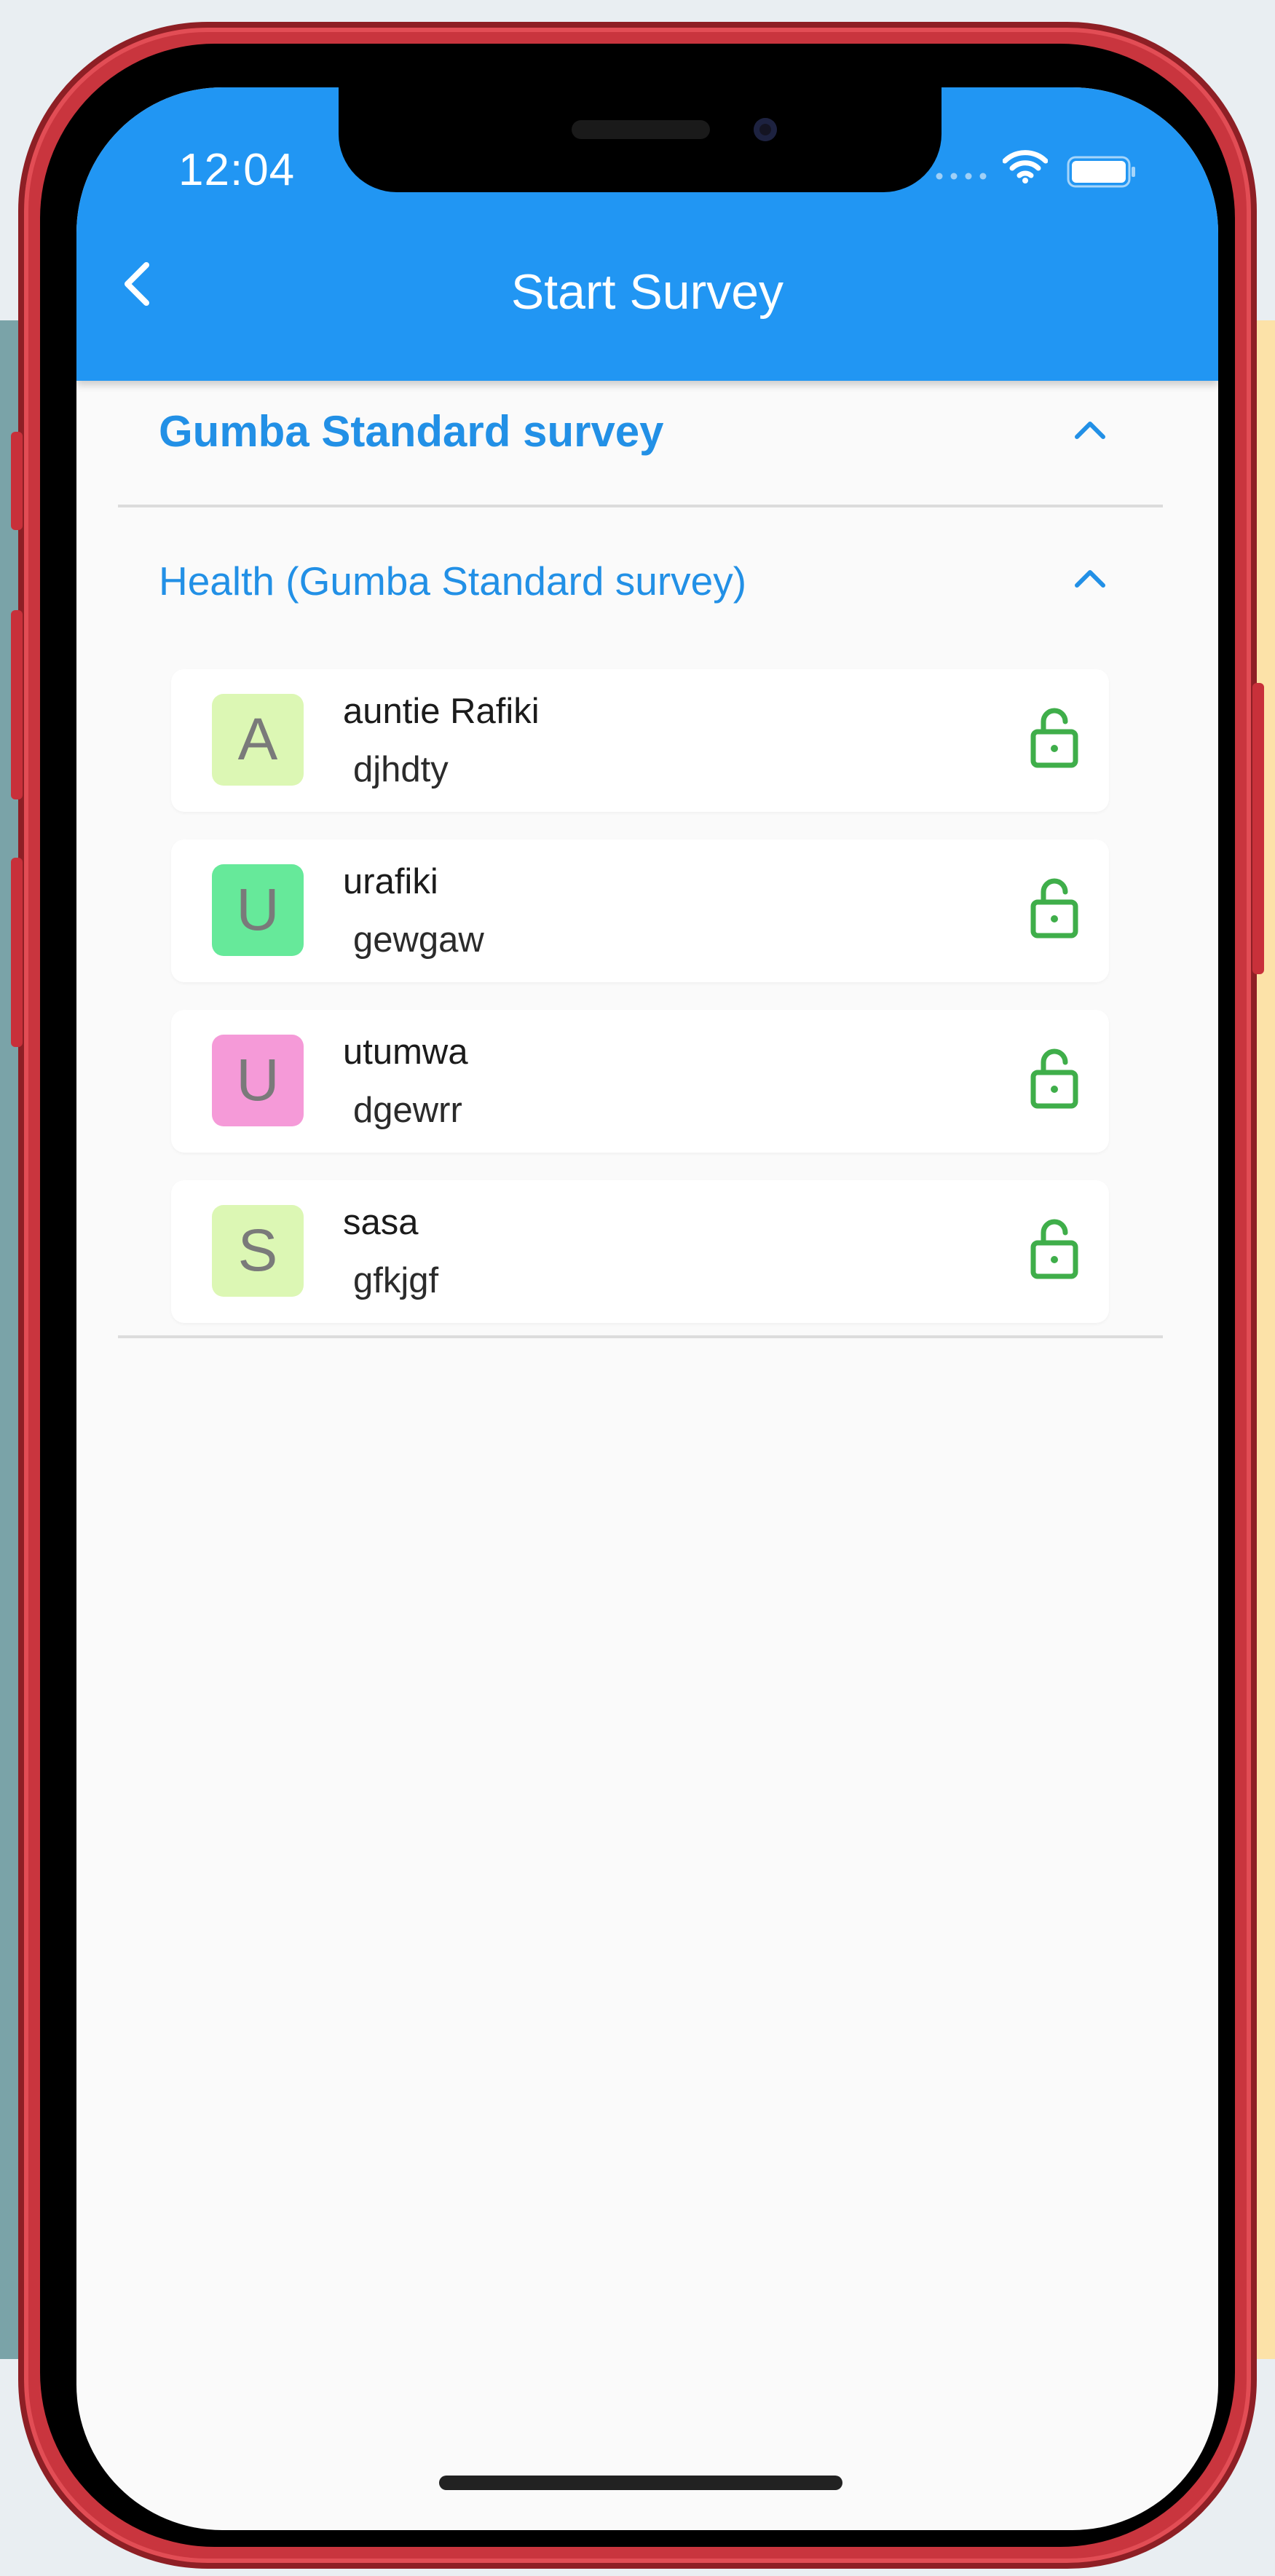 The height and width of the screenshot is (2576, 1275). Describe the element at coordinates (640, 1081) in the screenshot. I see `list-item: U utumwa dgewrr` at that location.